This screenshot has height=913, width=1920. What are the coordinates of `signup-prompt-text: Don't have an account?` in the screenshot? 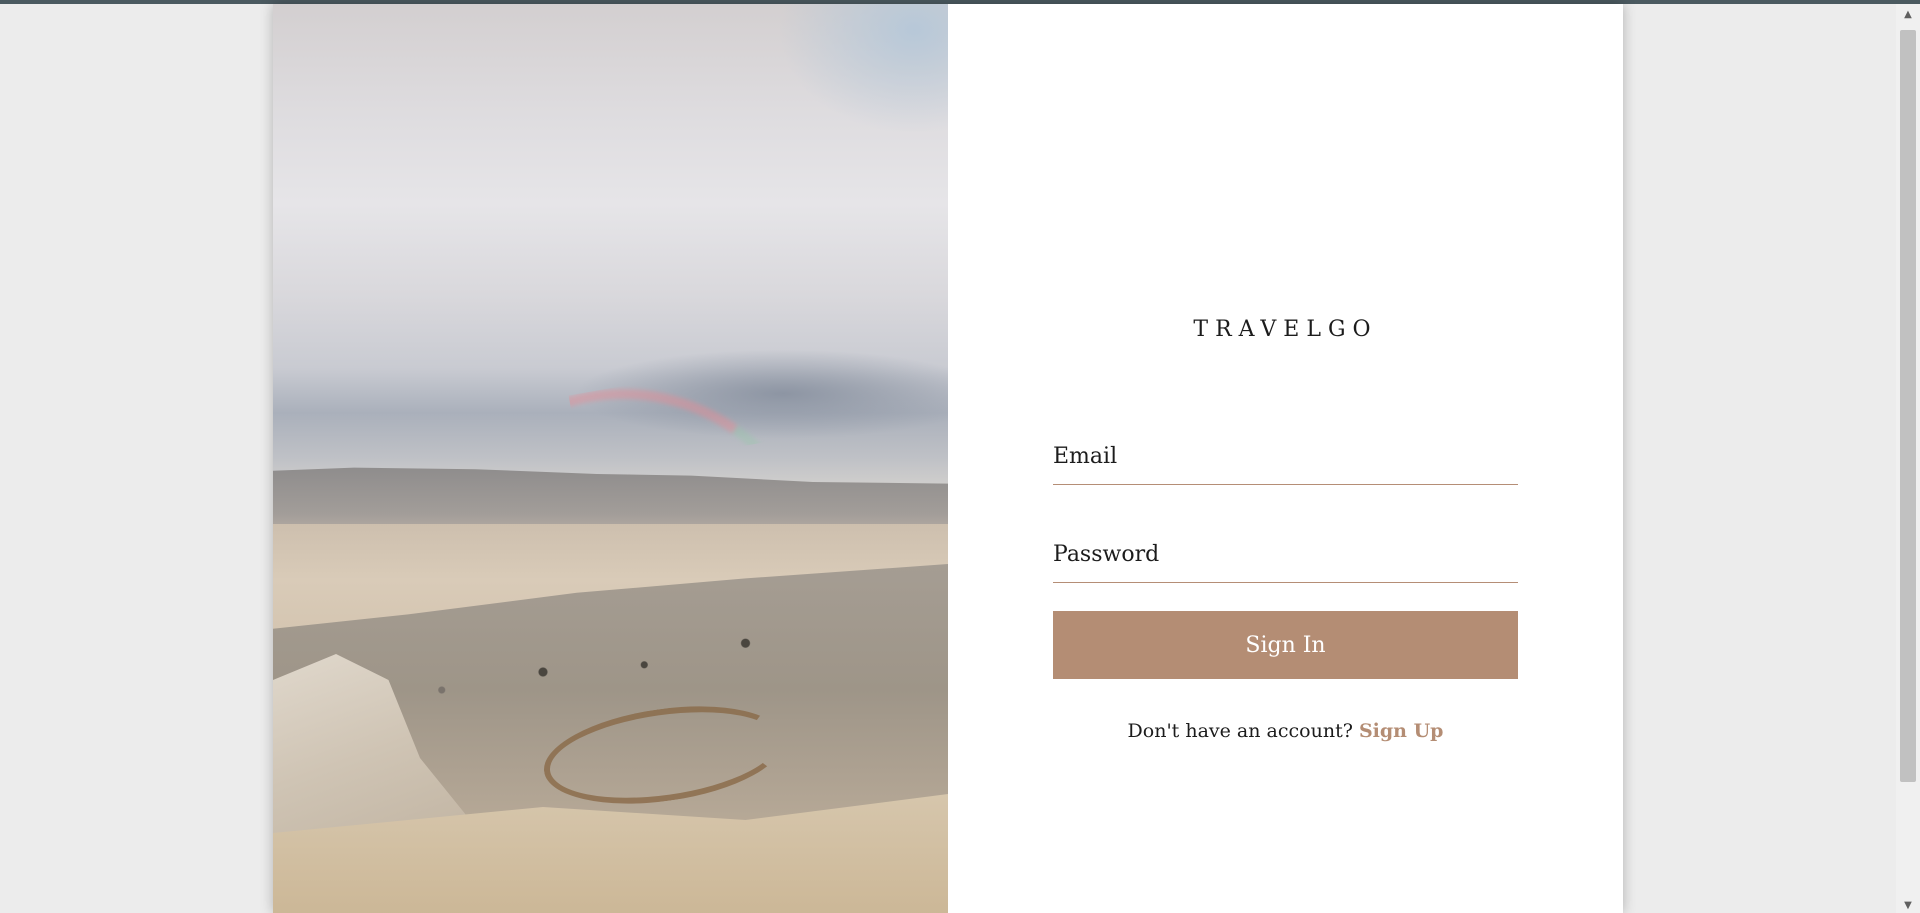 It's located at (1240, 731).